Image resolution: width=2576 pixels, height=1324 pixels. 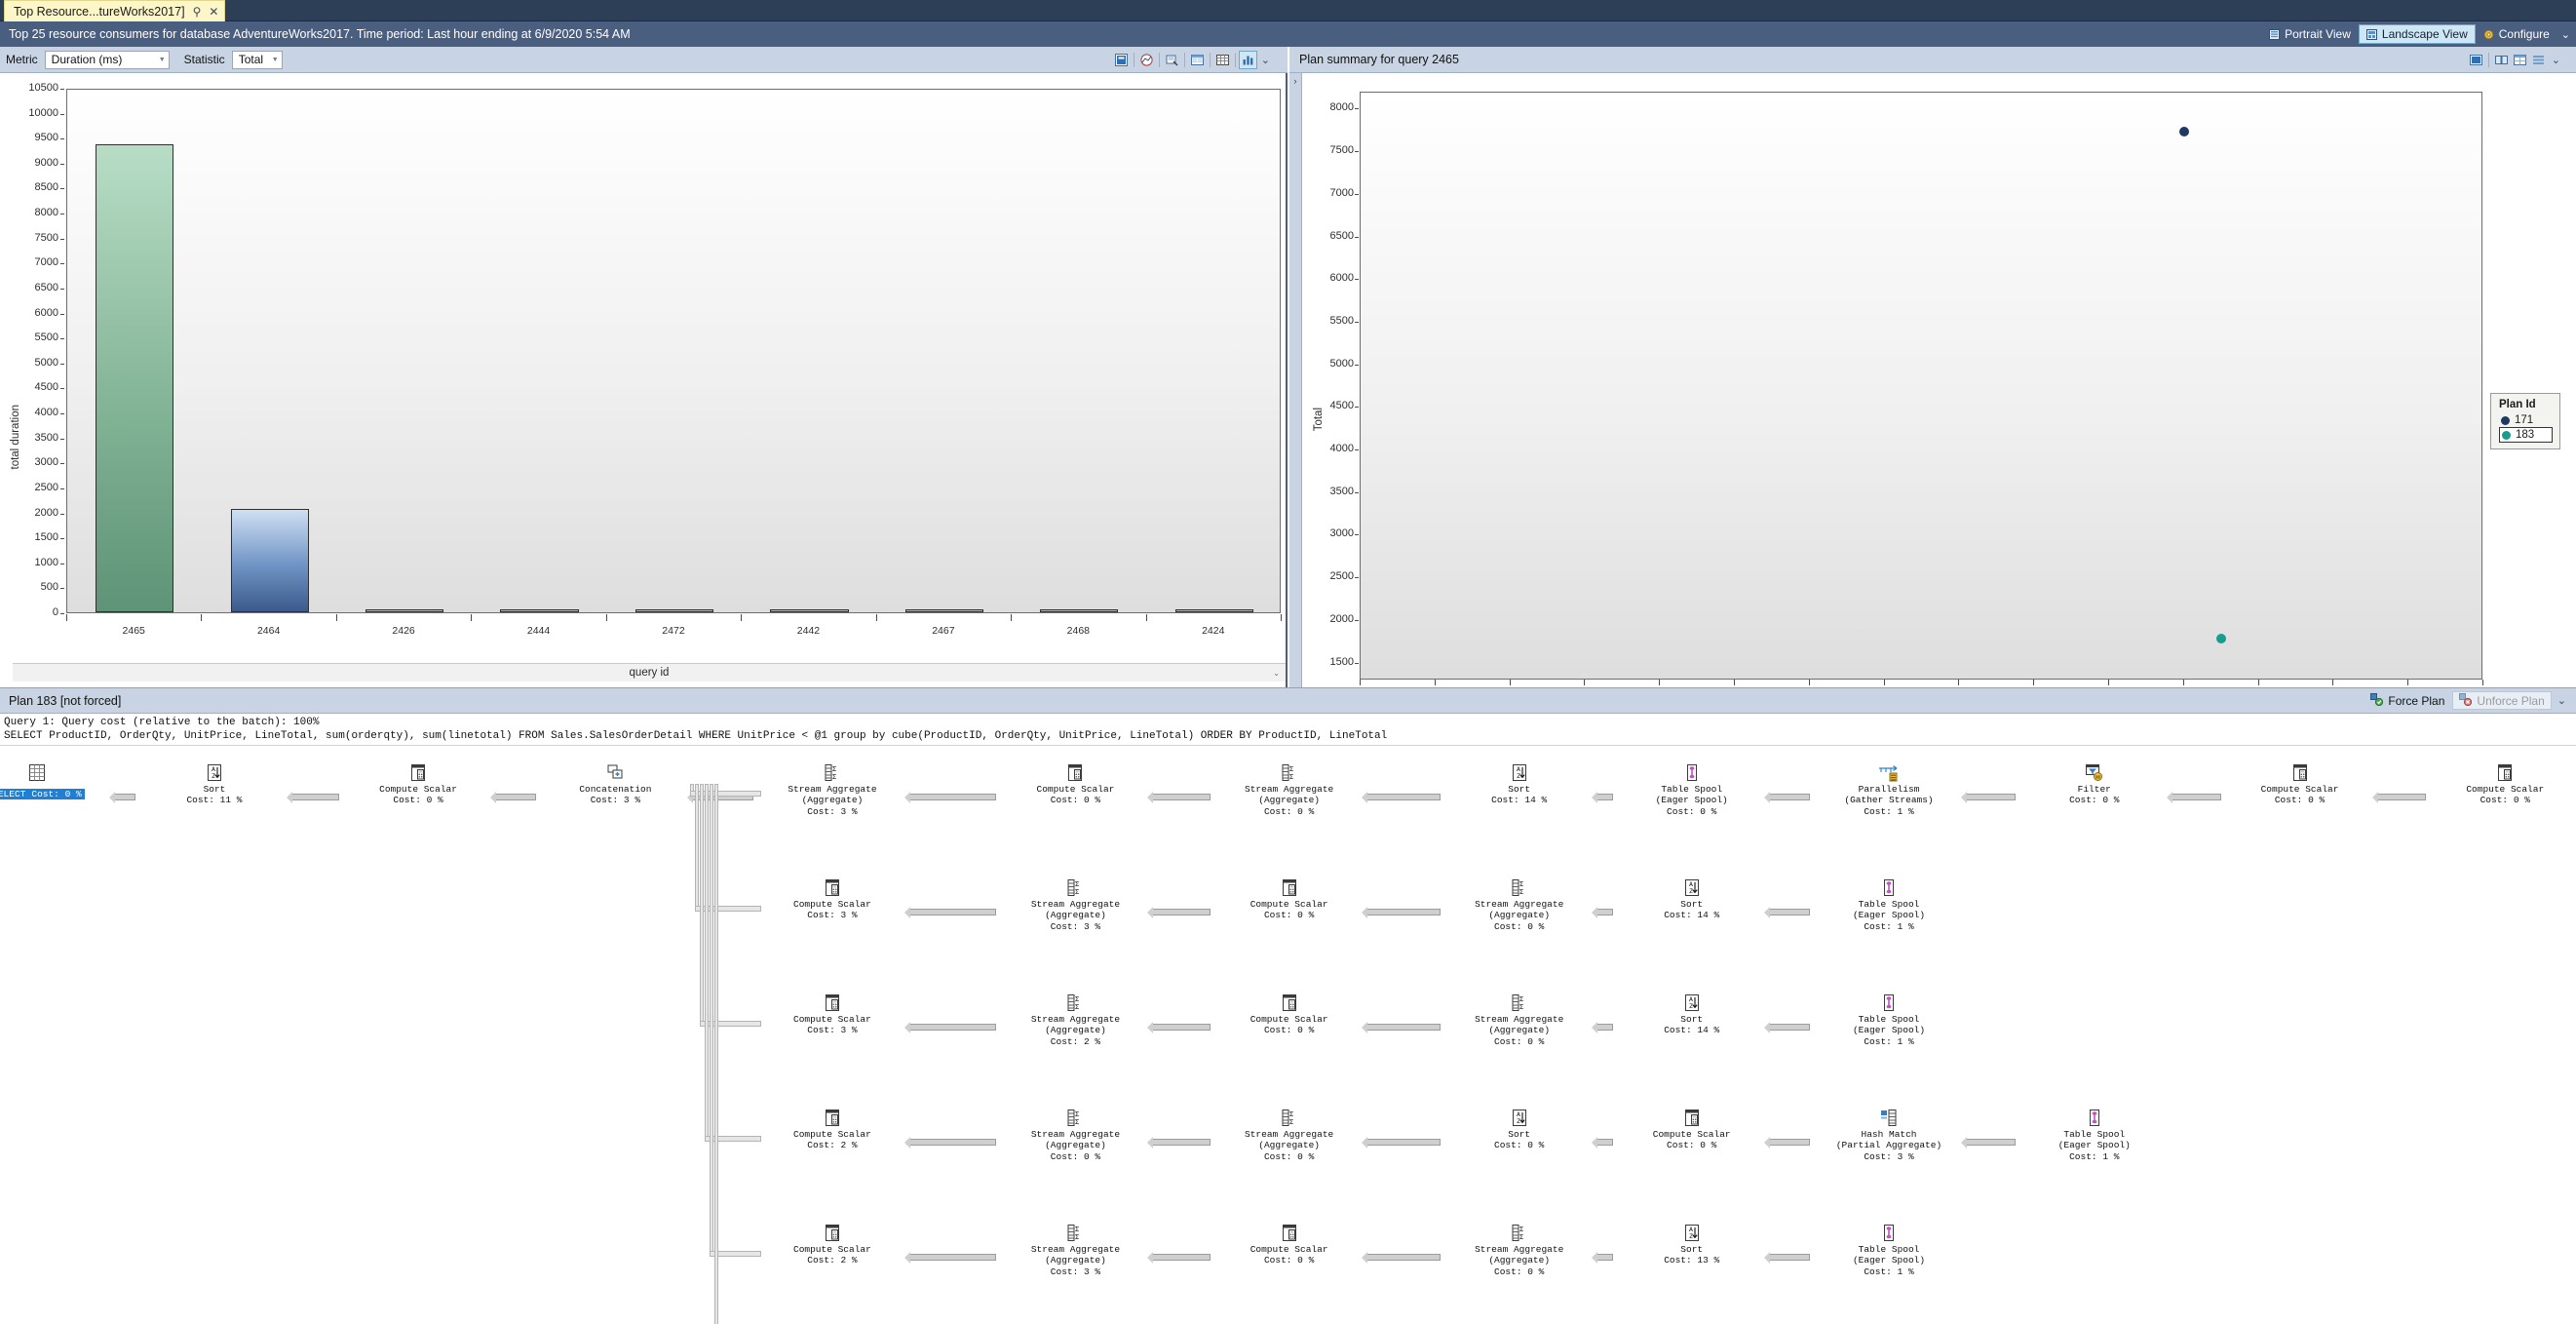 I want to click on pin-icon: ⚲, so click(x=197, y=12).